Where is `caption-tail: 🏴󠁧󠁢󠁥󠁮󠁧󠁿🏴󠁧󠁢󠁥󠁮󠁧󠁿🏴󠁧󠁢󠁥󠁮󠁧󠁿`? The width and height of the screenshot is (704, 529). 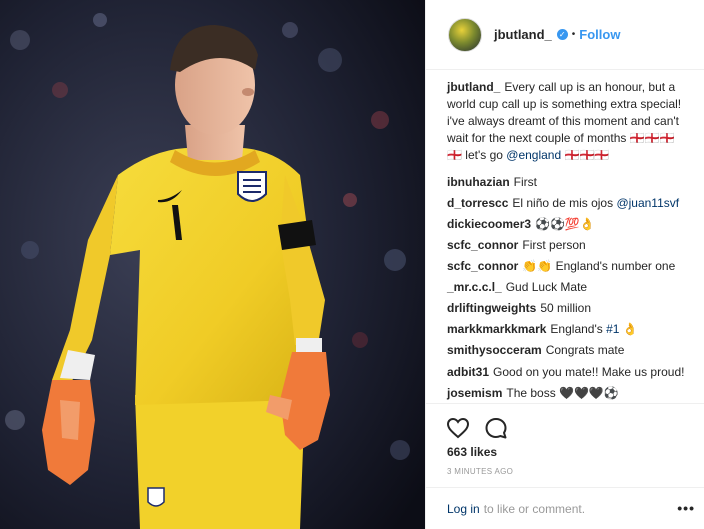 caption-tail: 🏴󠁧󠁢󠁥󠁮󠁧󠁿🏴󠁧󠁢󠁥󠁮󠁧󠁿🏴󠁧󠁢󠁥󠁮󠁧󠁿 is located at coordinates (587, 155).